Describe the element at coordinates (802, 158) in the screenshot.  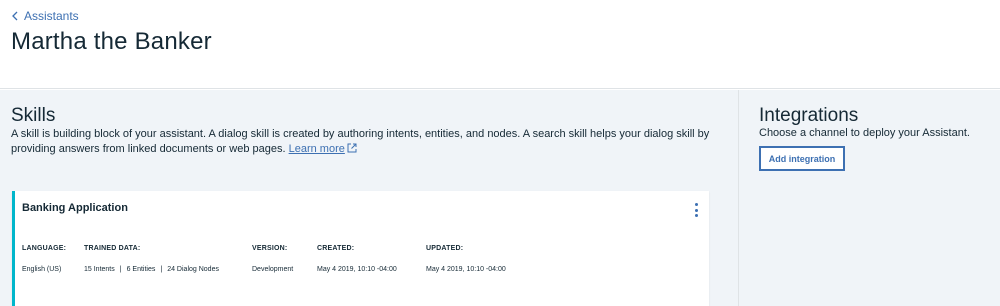
I see `add-integration-button: Add integration` at that location.